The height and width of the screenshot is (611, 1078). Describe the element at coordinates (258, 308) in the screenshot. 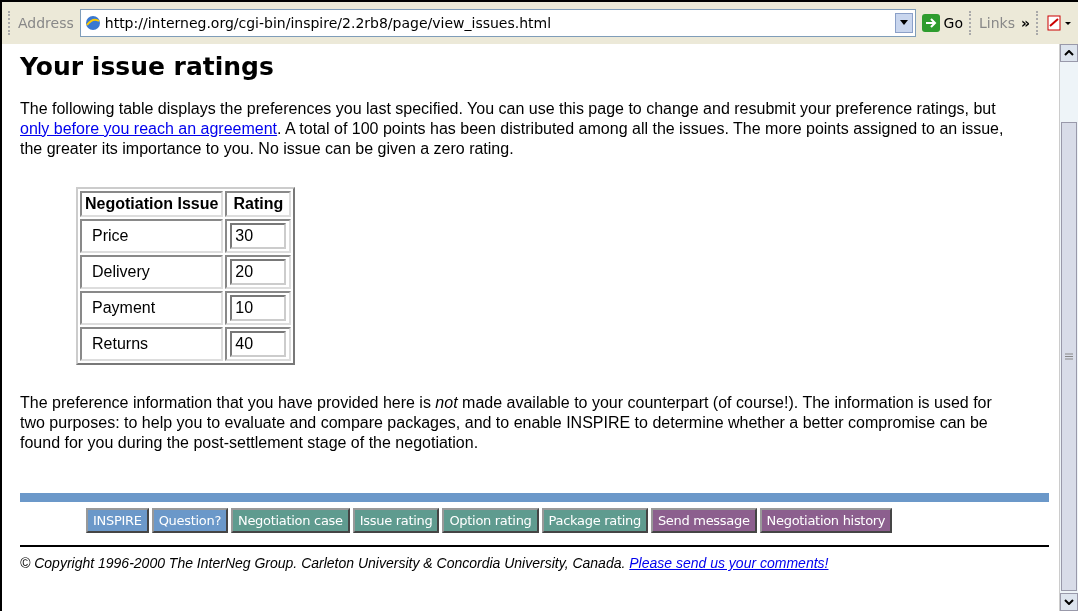

I see `rating-input: 10` at that location.